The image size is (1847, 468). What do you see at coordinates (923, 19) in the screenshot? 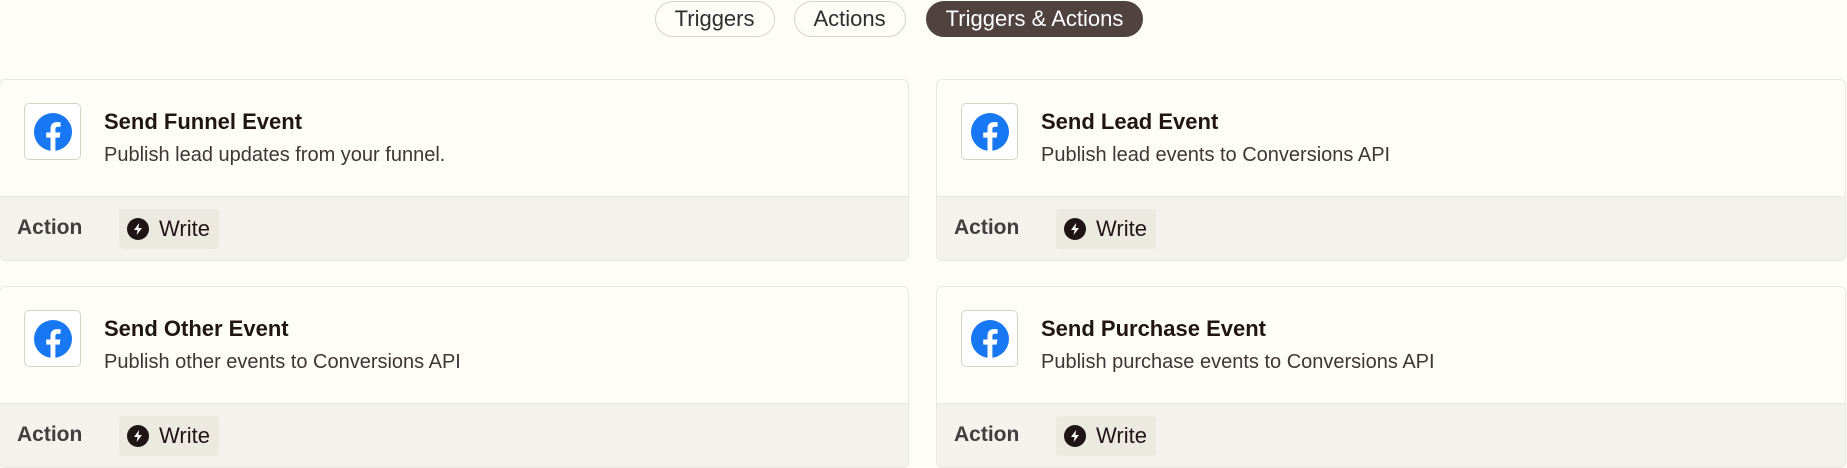
I see `filter-tabs: Triggers Actions Triggers & Actions` at bounding box center [923, 19].